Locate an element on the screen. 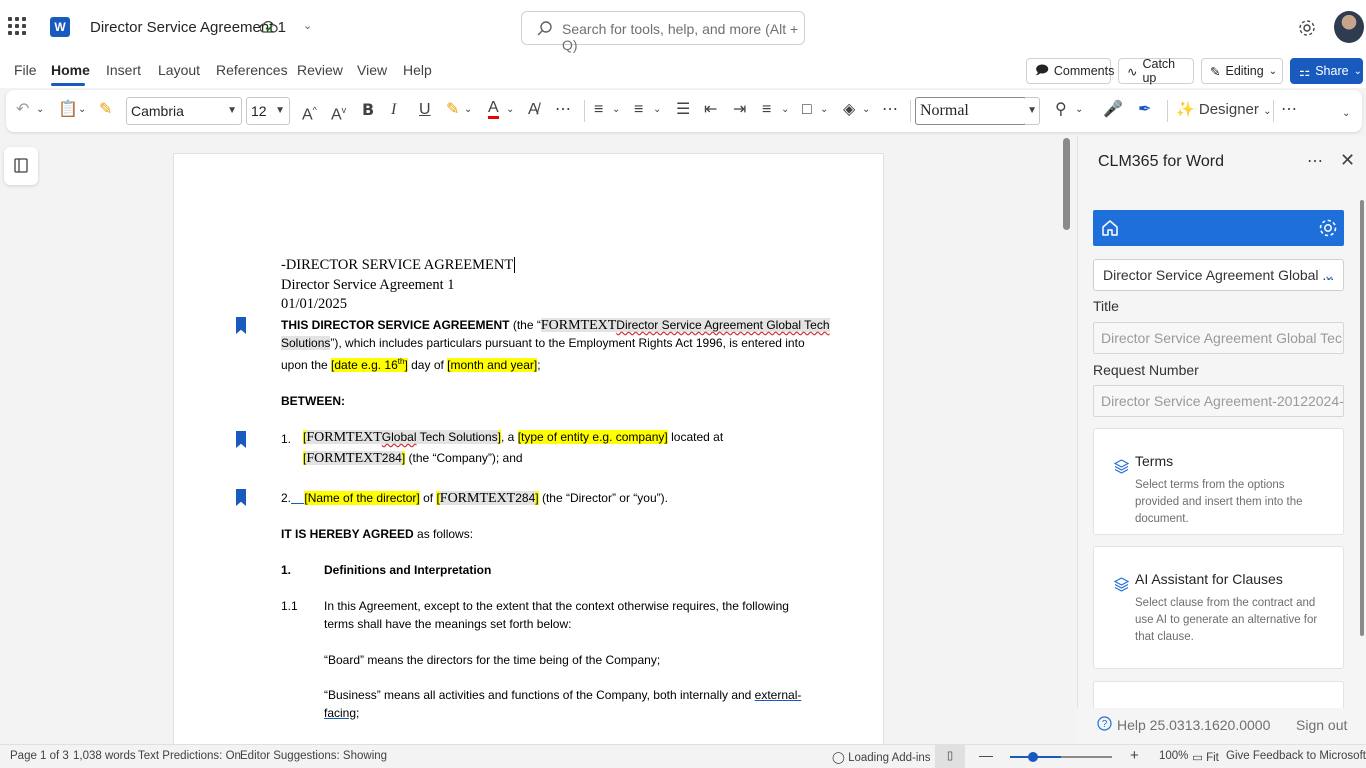 The image size is (1366, 768). feedback-link: Give Feedback to Microsoft is located at coordinates (1296, 756).